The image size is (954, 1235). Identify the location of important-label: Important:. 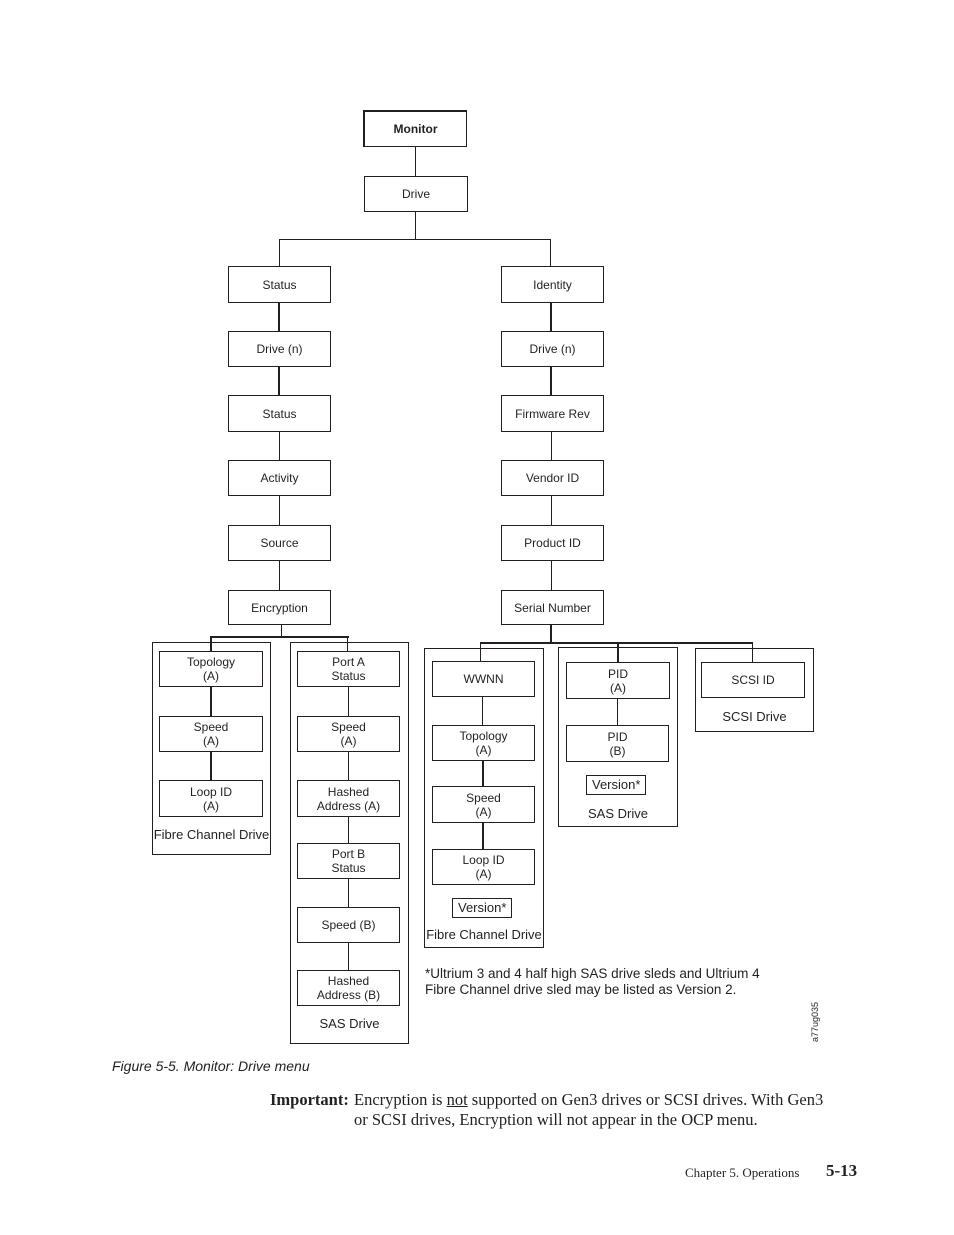
(309, 1099).